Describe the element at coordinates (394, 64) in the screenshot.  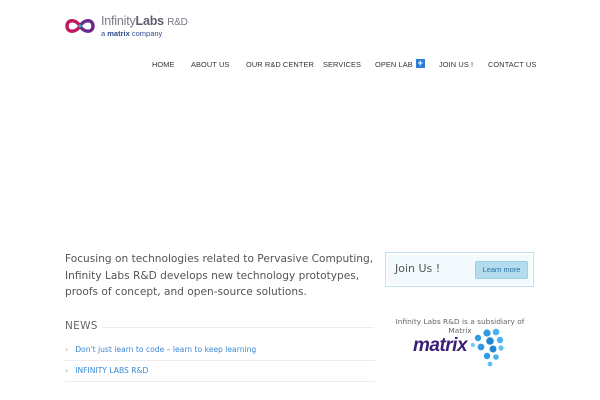
I see `nav-open-lab-label: OPEN LAB` at that location.